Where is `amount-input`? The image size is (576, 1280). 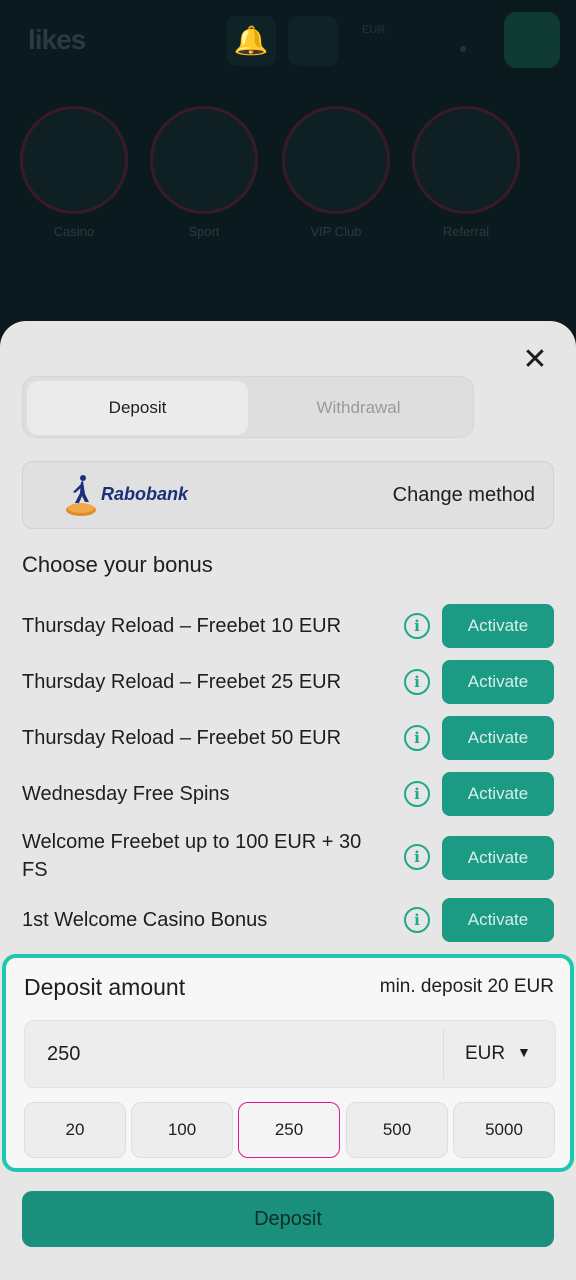
amount-input is located at coordinates (237, 1054).